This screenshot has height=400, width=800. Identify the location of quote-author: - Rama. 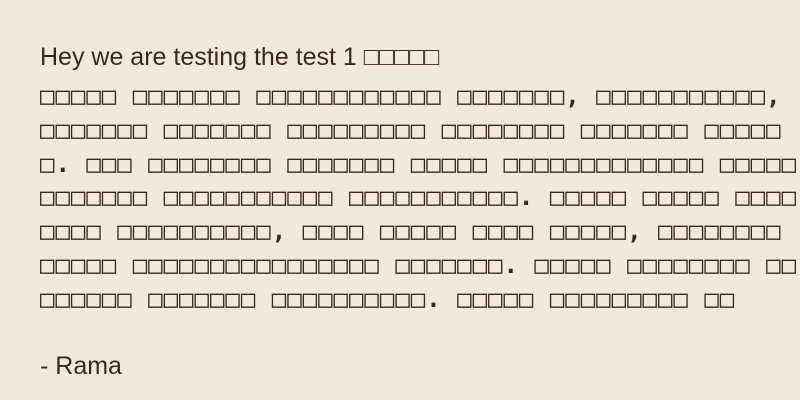
(81, 366).